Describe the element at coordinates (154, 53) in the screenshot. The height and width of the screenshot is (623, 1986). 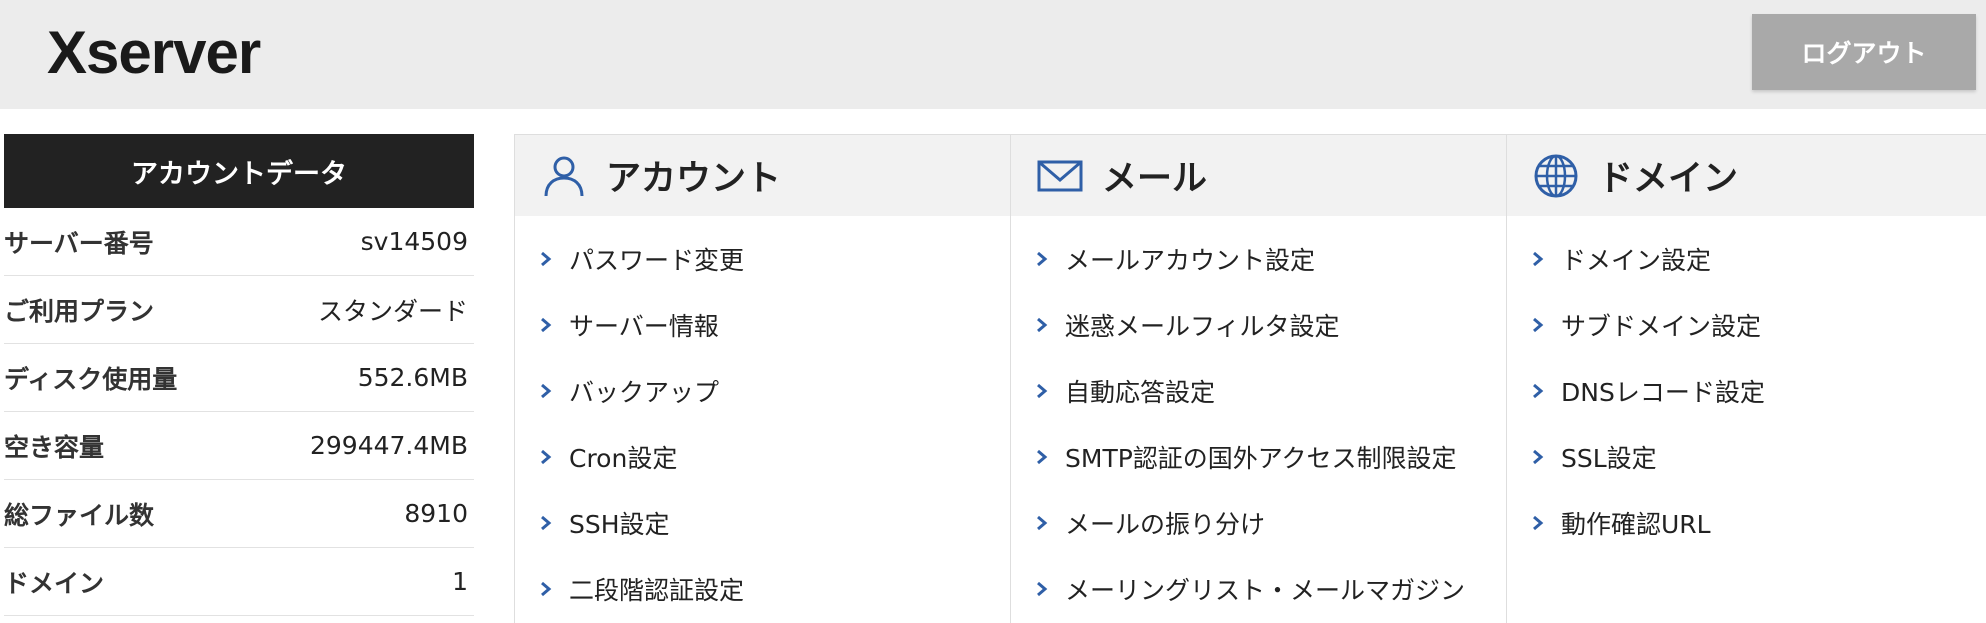
I see `xserver-logo: Xserver` at that location.